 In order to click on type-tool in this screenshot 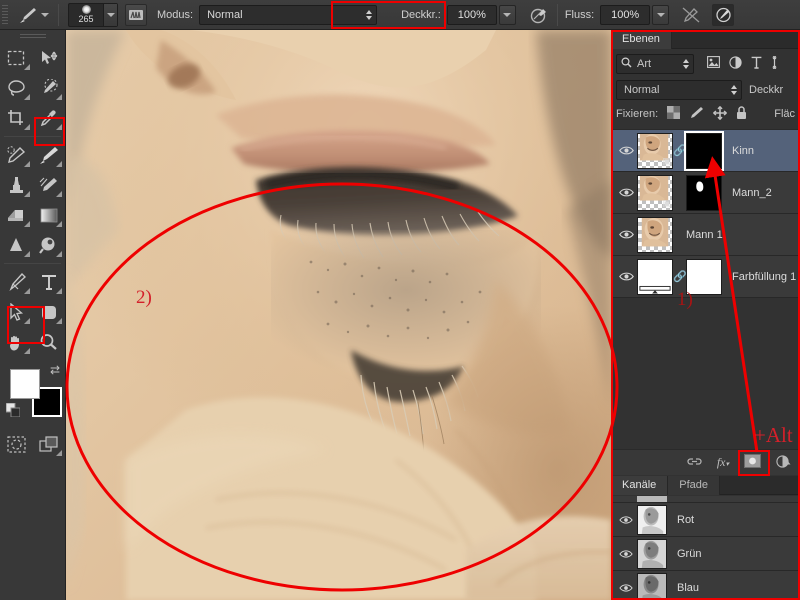, I will do `click(49, 282)`.